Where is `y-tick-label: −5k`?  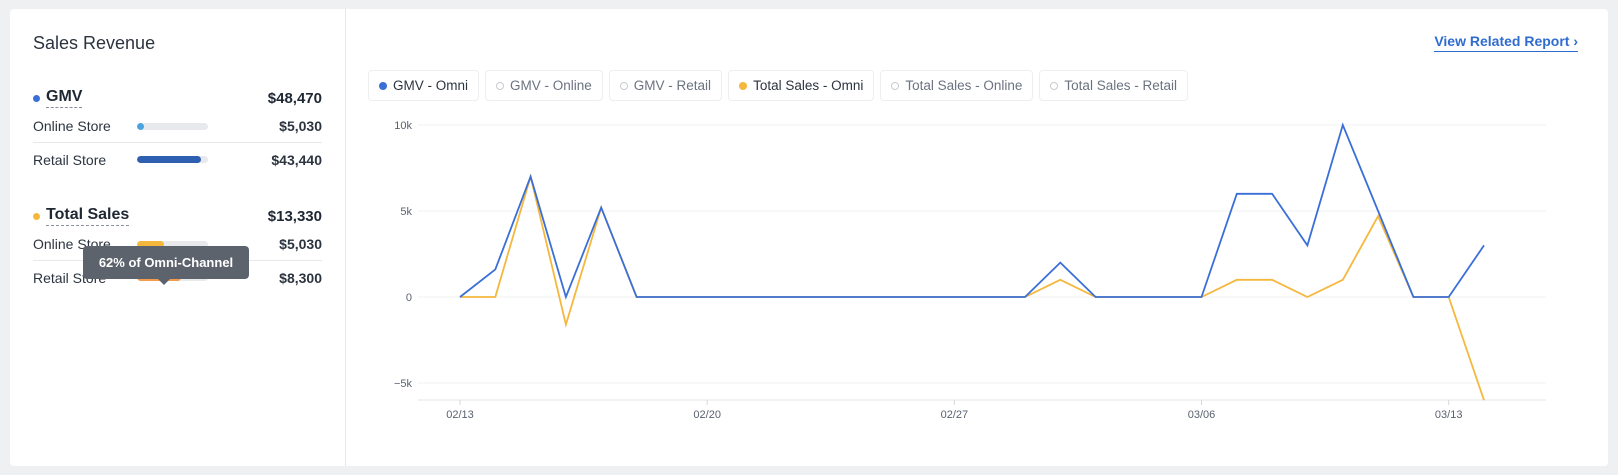
y-tick-label: −5k is located at coordinates (403, 384).